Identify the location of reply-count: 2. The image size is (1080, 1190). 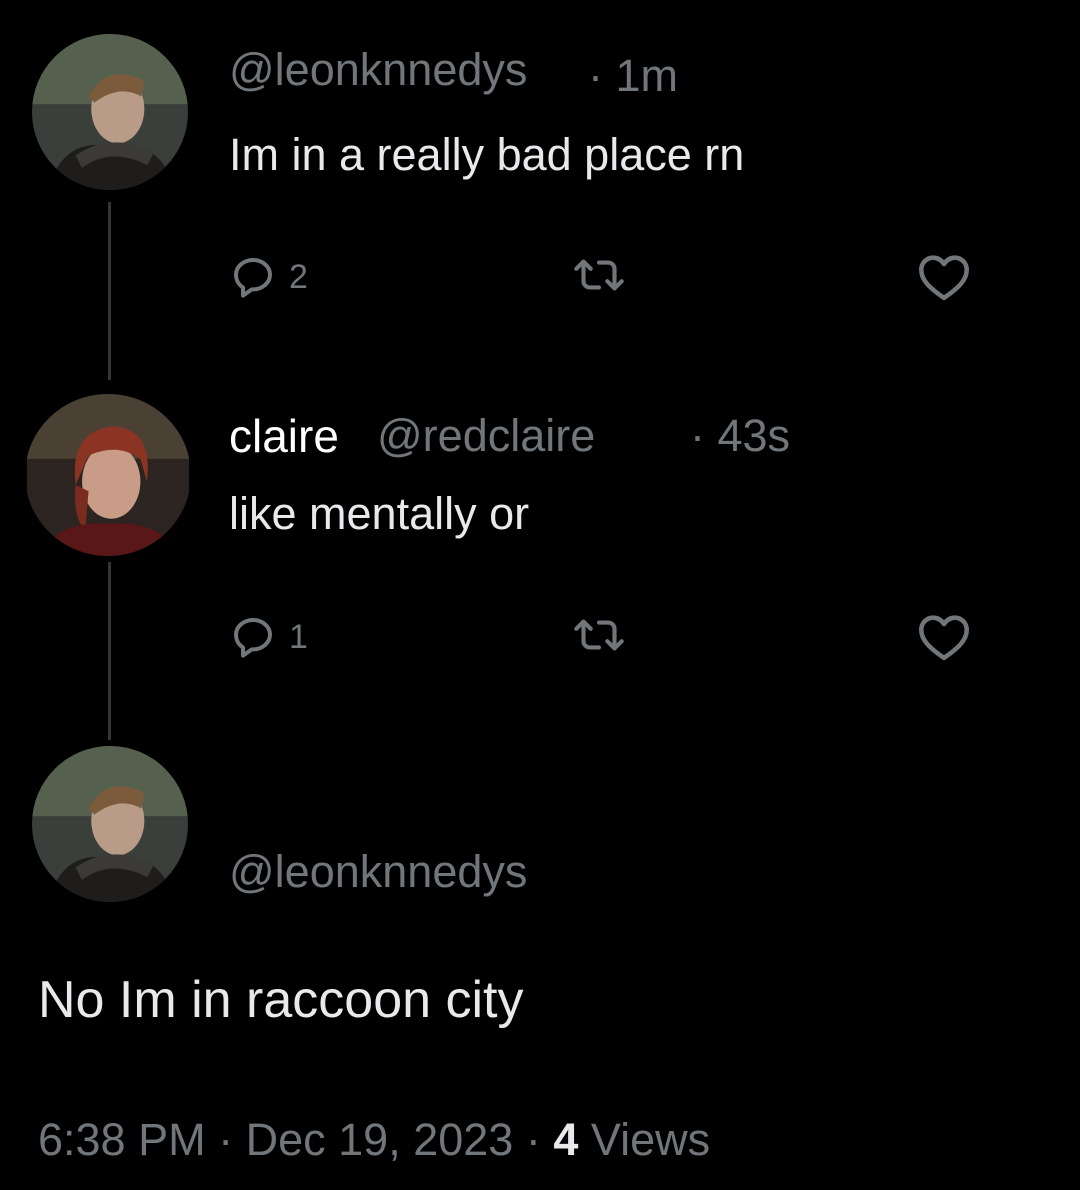
(298, 276).